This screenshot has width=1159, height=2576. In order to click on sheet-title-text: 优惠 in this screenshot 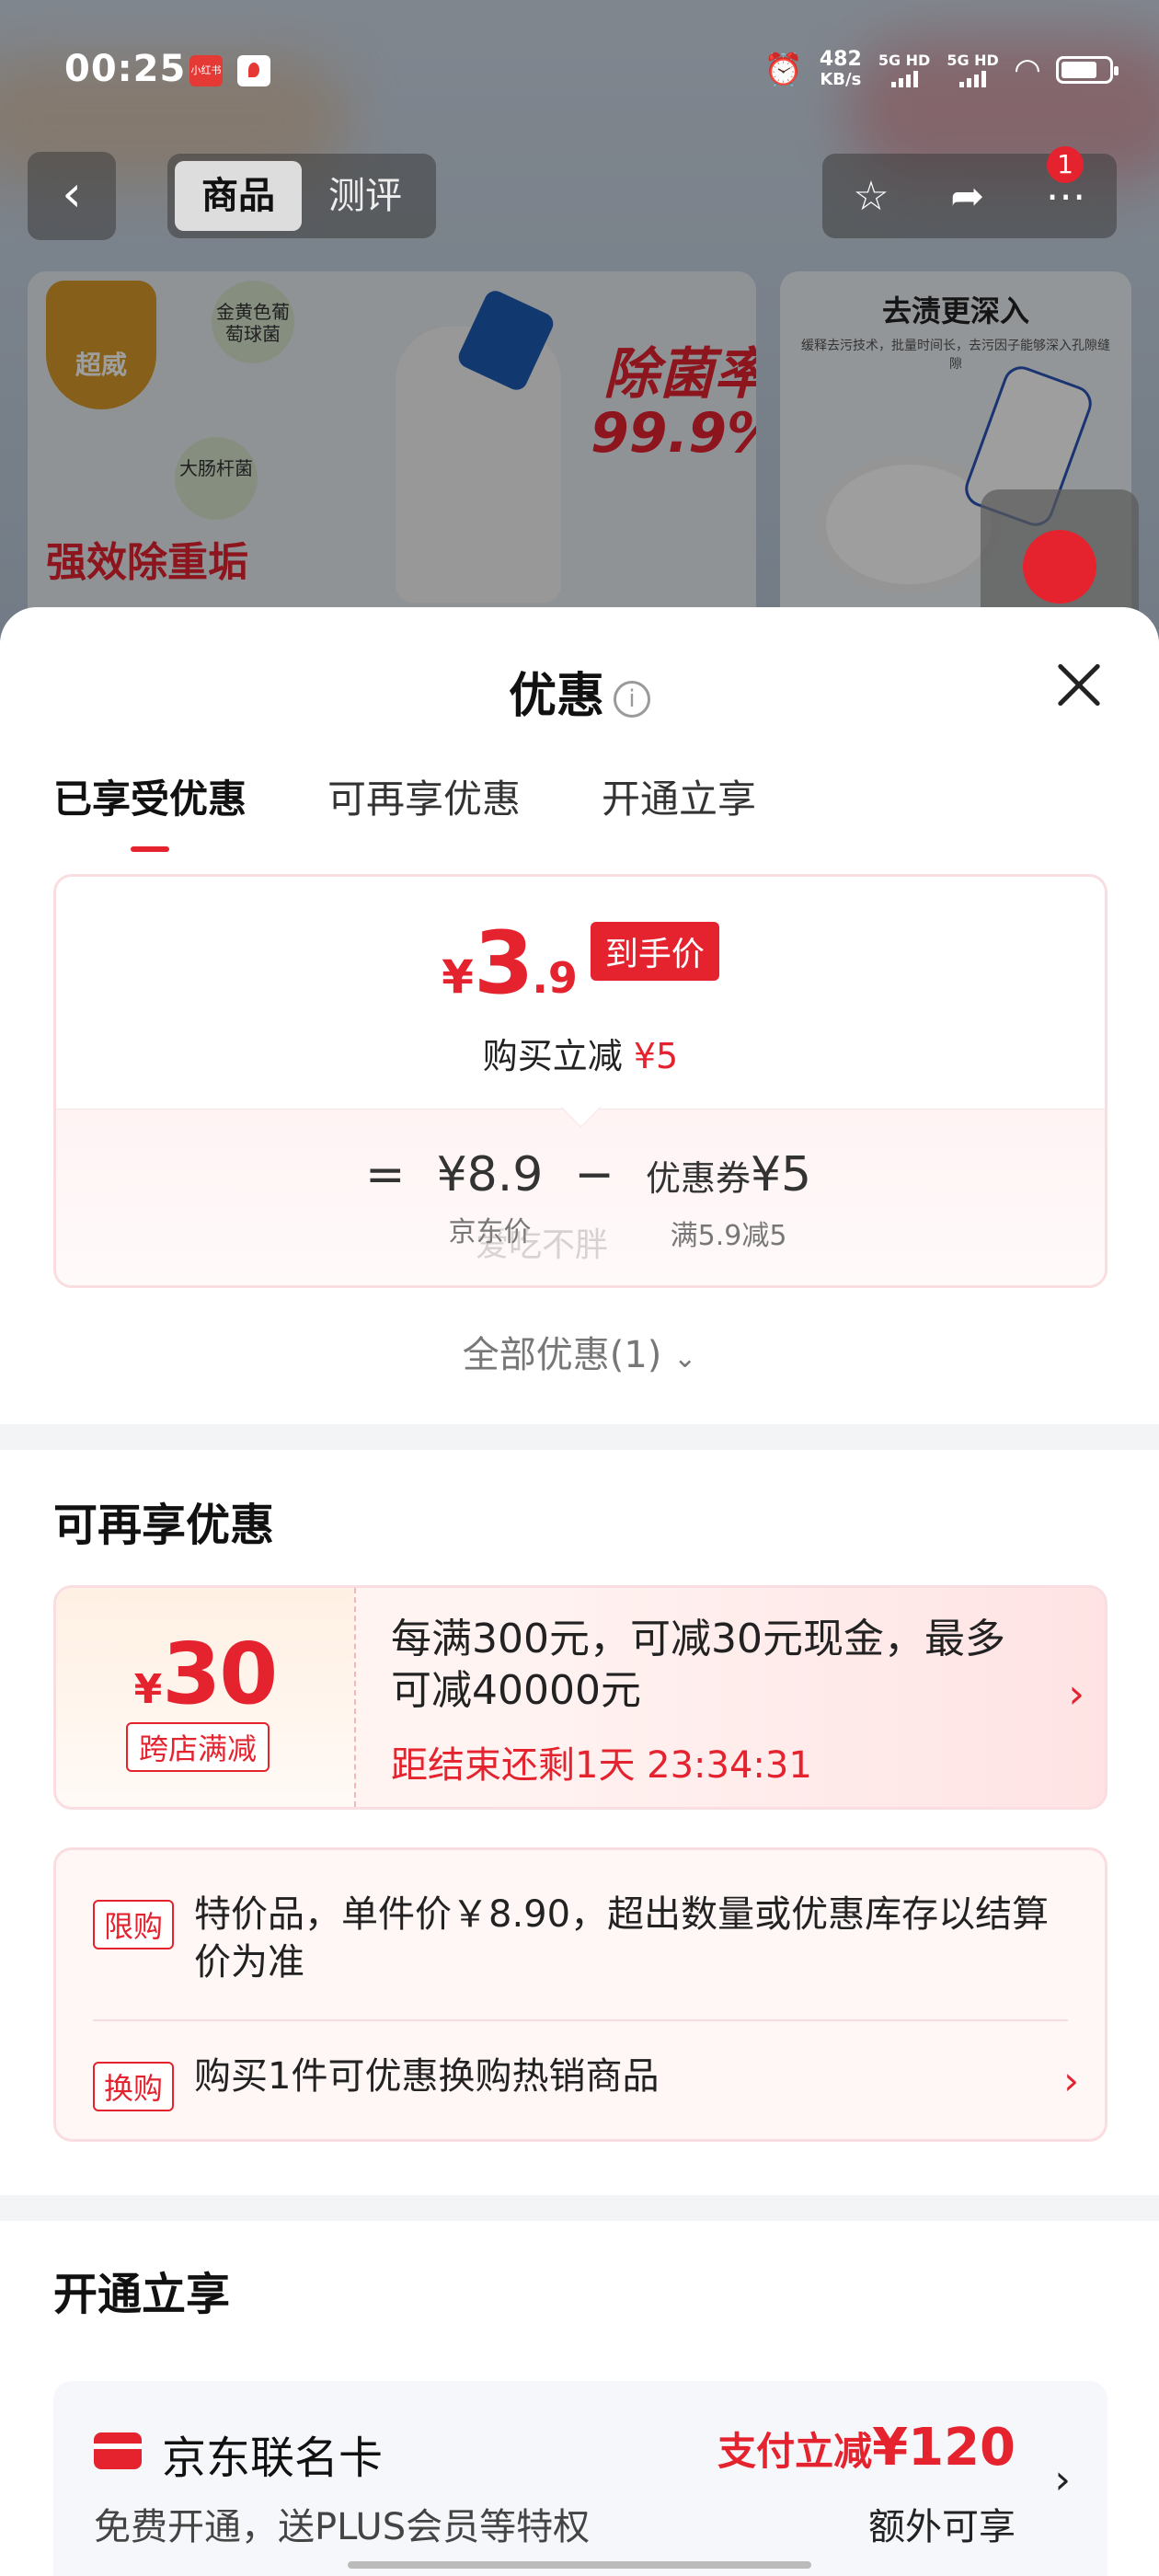, I will do `click(556, 696)`.